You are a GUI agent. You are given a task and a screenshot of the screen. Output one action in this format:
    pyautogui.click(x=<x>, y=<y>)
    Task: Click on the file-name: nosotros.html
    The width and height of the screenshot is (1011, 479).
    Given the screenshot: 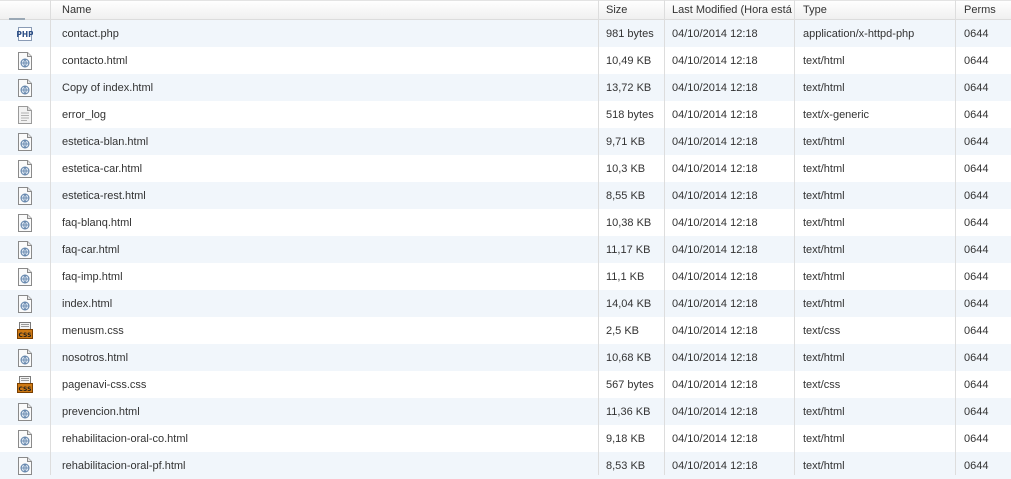 What is the action you would take?
    pyautogui.click(x=330, y=357)
    